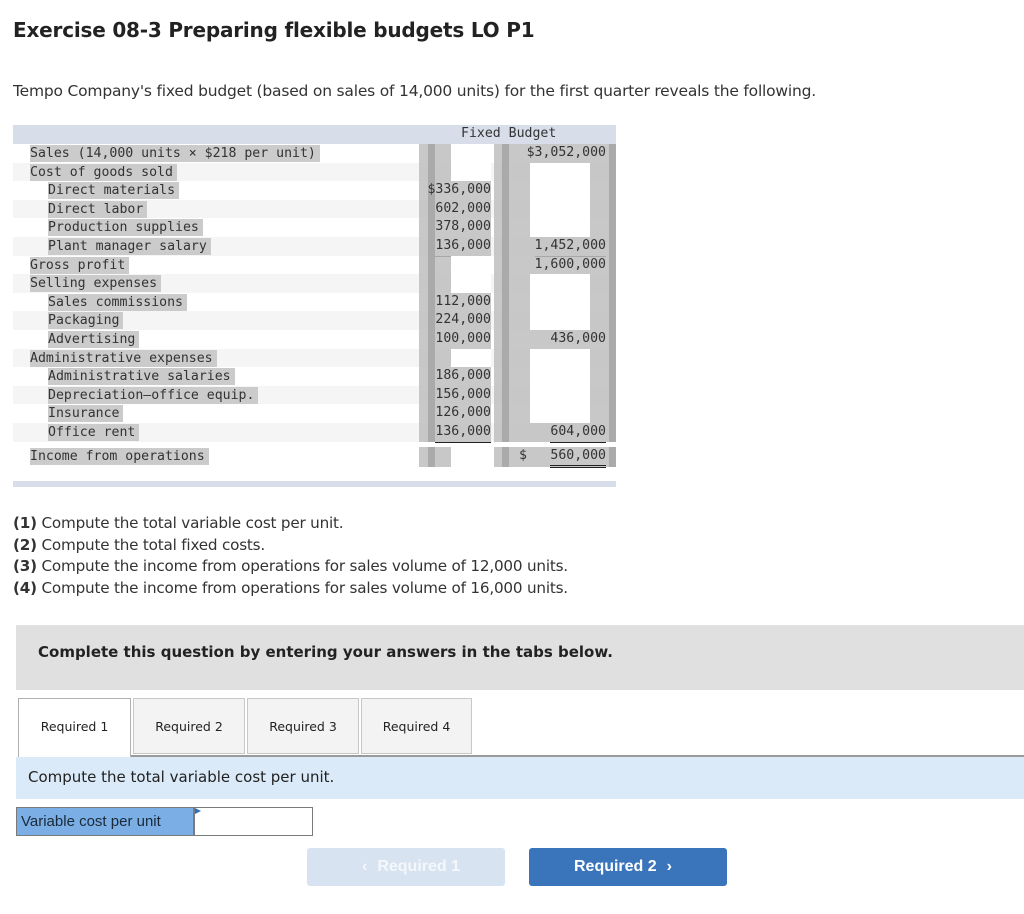 The width and height of the screenshot is (1024, 914). What do you see at coordinates (314, 227) in the screenshot?
I see `budget-row: Production supplies 378,000` at bounding box center [314, 227].